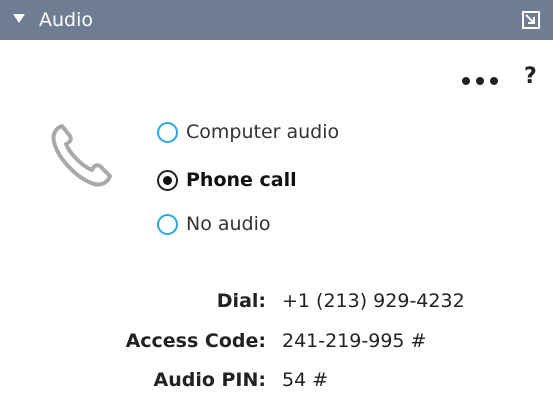 The width and height of the screenshot is (553, 417). Describe the element at coordinates (530, 77) in the screenshot. I see `help-button: ?` at that location.